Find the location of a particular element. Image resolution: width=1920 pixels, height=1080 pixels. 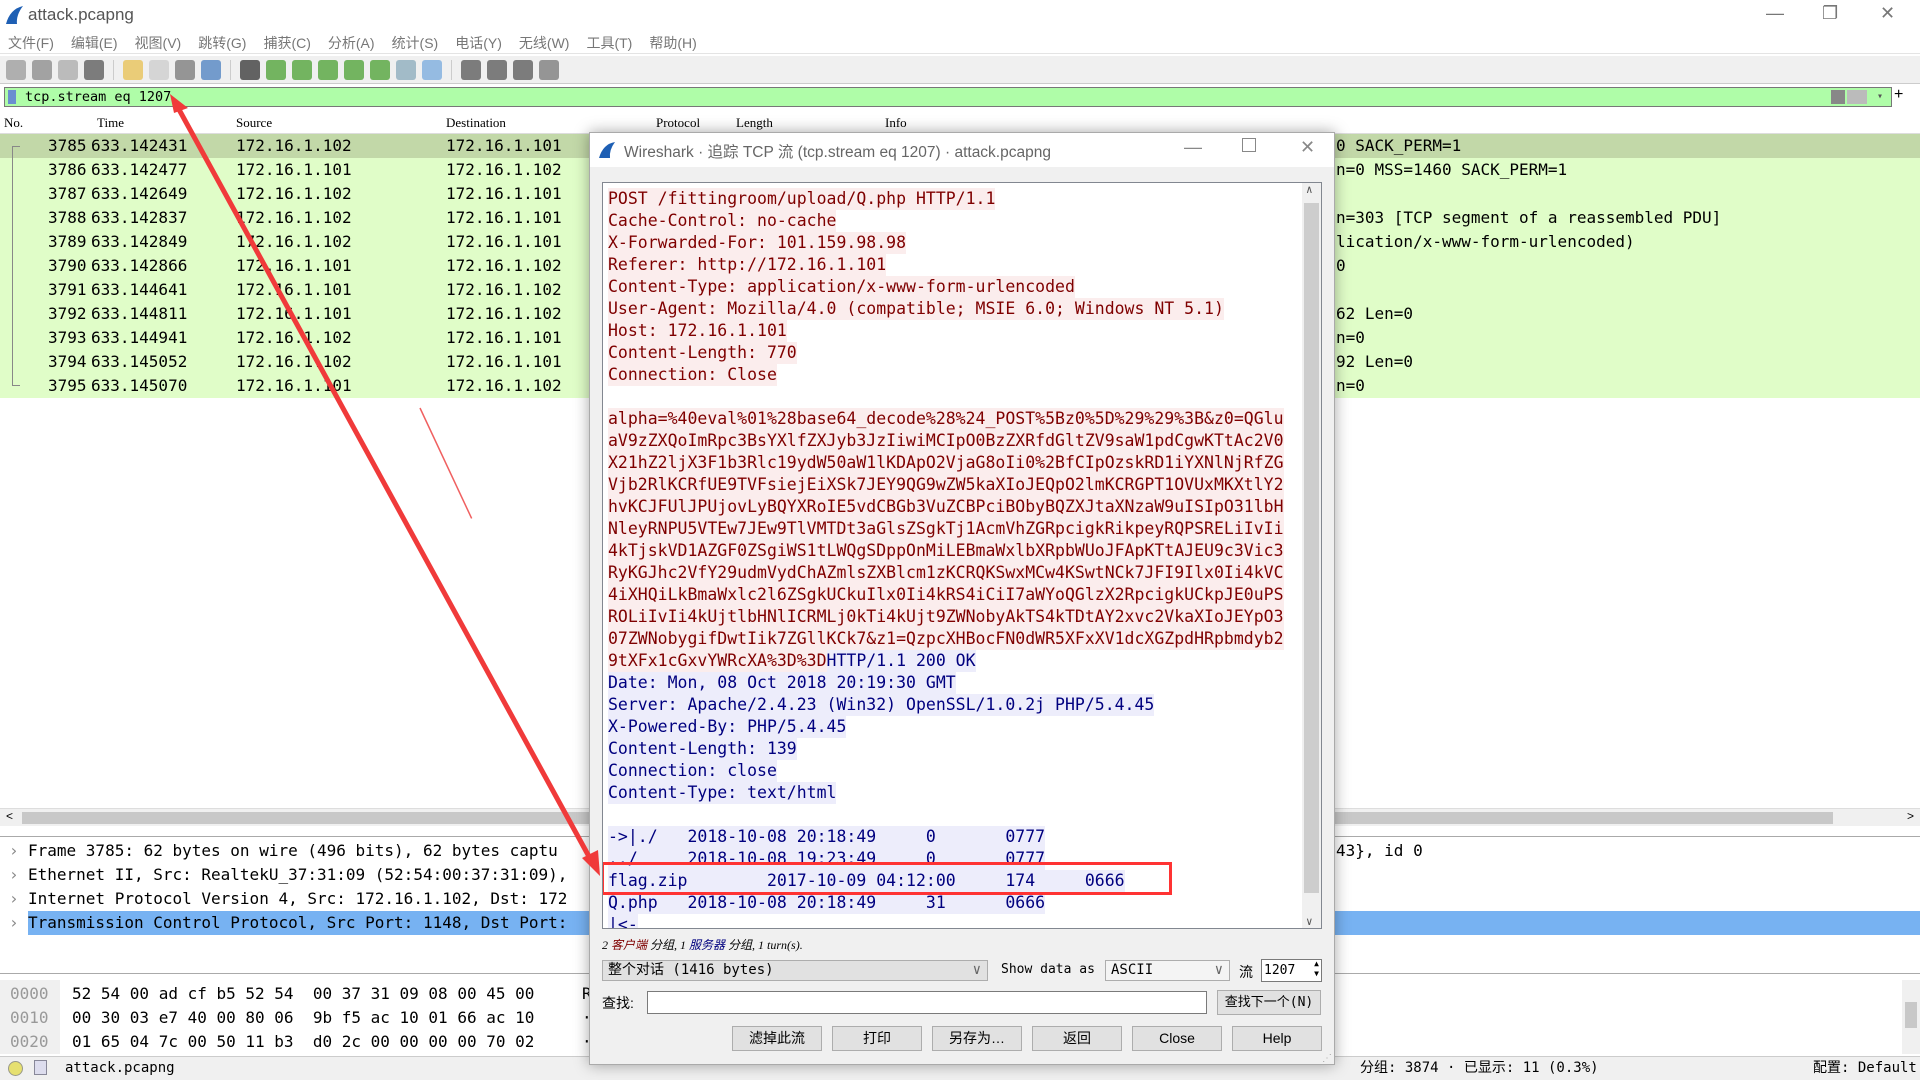

packet-time: 633.142837 is located at coordinates (139, 217).